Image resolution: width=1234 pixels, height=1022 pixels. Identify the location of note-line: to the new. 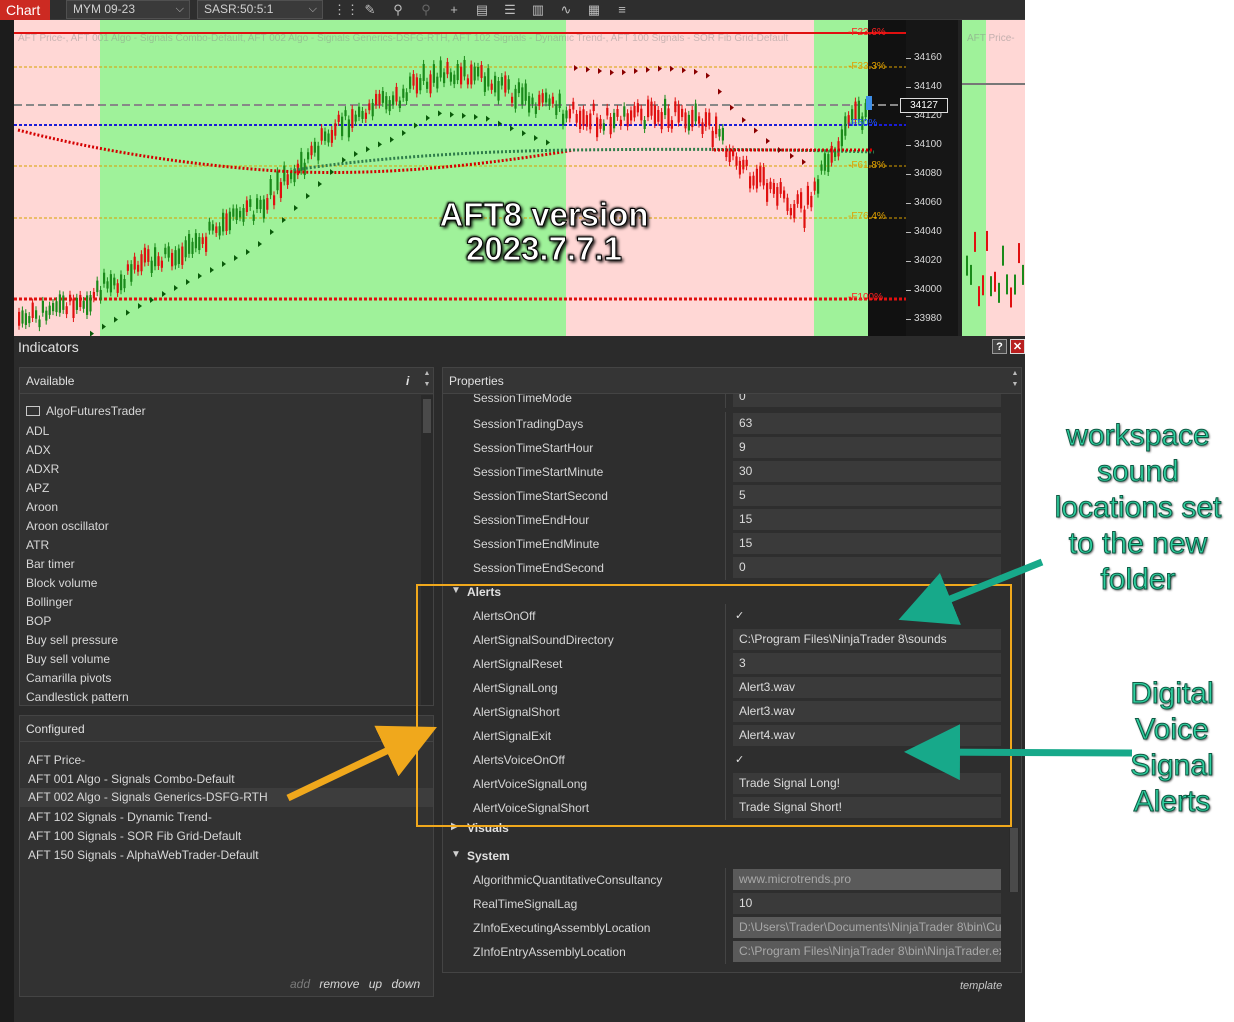
(1138, 544).